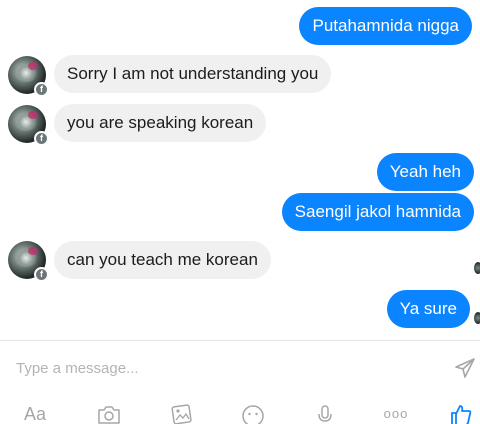 The height and width of the screenshot is (424, 480). I want to click on send-icon, so click(465, 368).